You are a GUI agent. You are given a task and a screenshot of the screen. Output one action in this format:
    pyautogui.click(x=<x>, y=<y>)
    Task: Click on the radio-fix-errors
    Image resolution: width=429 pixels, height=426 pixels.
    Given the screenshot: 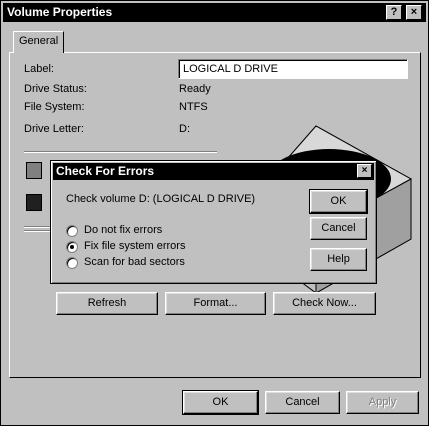 What is the action you would take?
    pyautogui.click(x=72, y=247)
    